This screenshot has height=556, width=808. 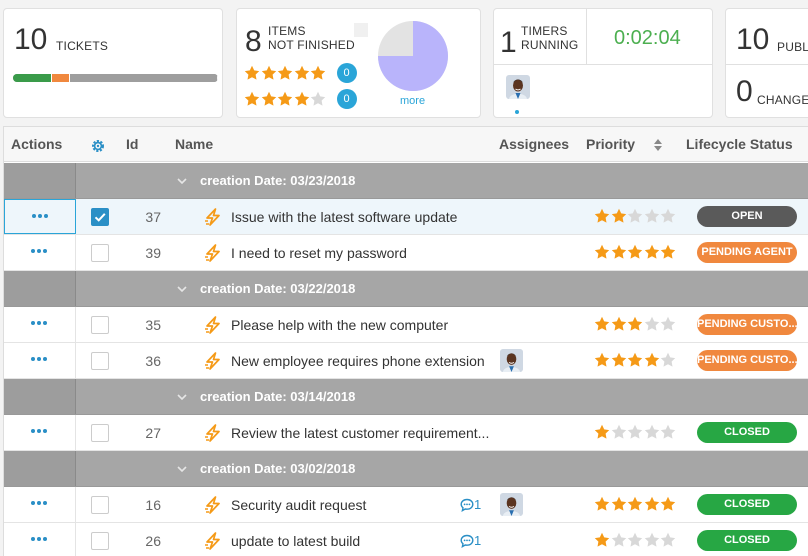 I want to click on group-row: creation Date: 03/02/2018, so click(x=406, y=469).